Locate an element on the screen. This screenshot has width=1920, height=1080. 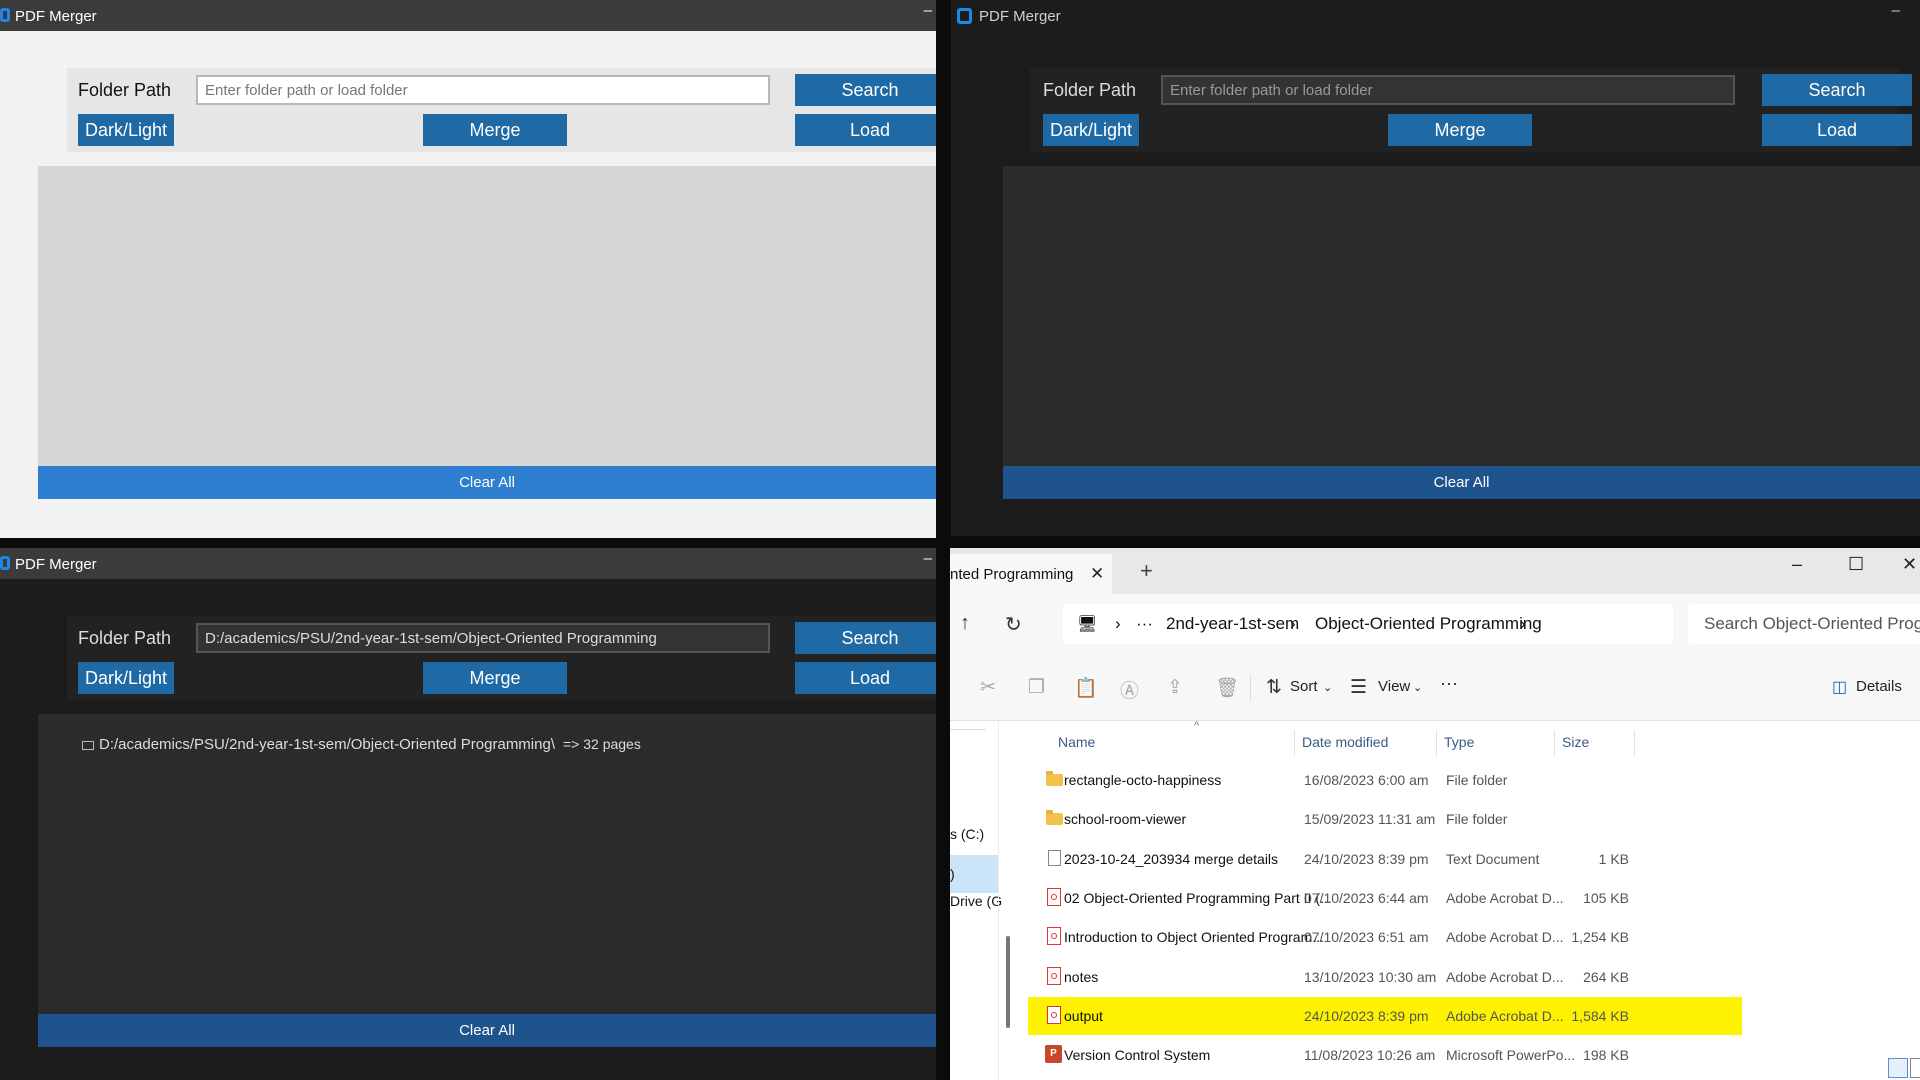
copy-icon: ❐ is located at coordinates (1036, 687).